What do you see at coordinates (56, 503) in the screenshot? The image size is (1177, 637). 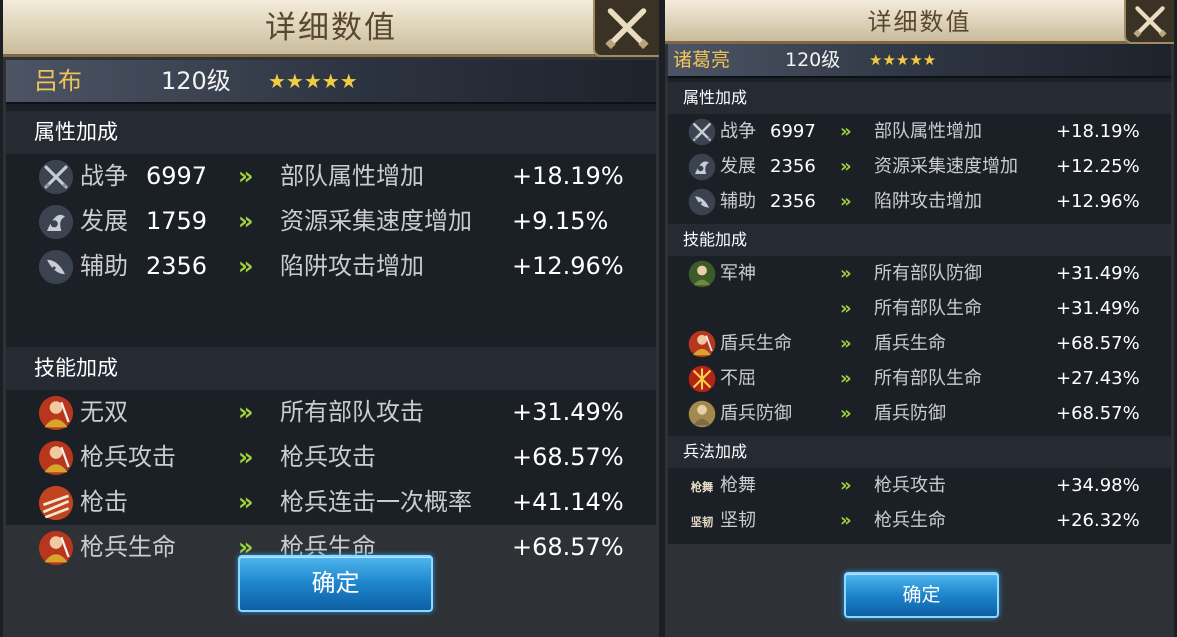 I see `skill-spear-strike-icon` at bounding box center [56, 503].